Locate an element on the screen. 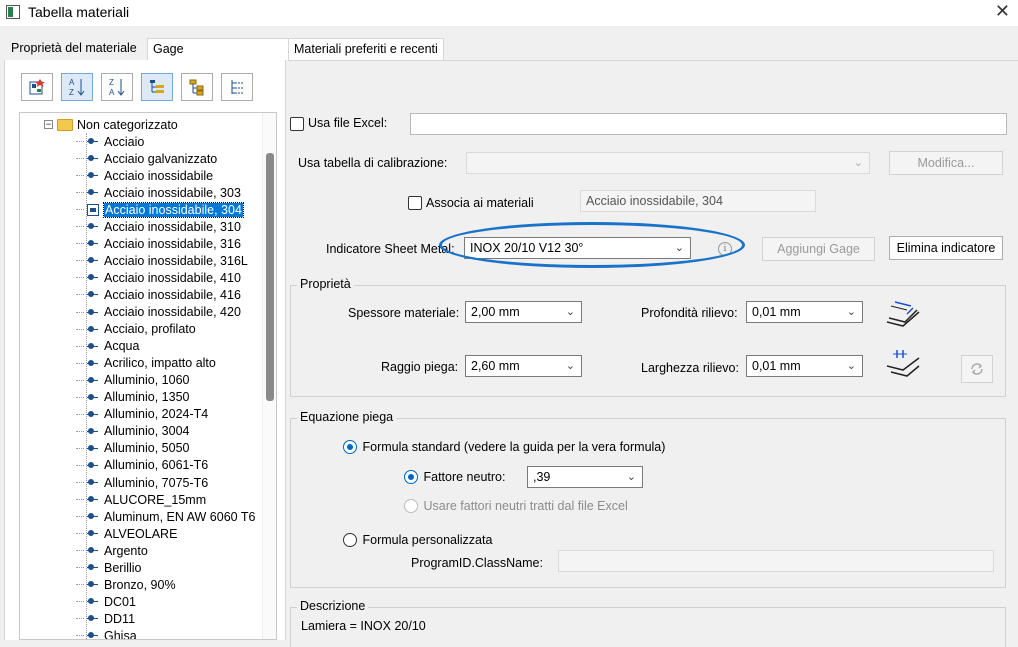 The width and height of the screenshot is (1018, 647). tab-gage: Gage is located at coordinates (218, 49).